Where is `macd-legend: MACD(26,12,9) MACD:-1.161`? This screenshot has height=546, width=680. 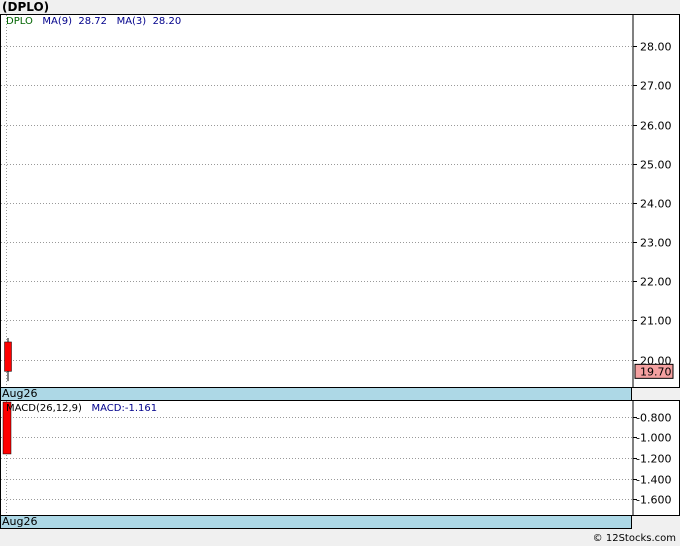 macd-legend: MACD(26,12,9) MACD:-1.161 is located at coordinates (81, 408).